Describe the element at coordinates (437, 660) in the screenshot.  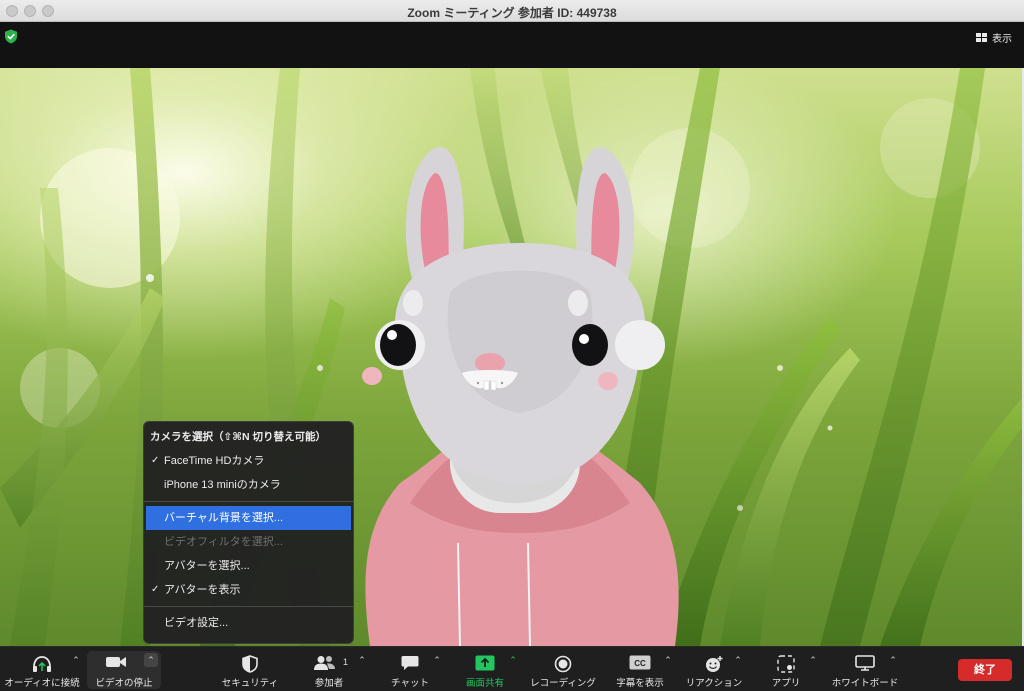
I see `chat-options-caret-icon: ⌃` at that location.